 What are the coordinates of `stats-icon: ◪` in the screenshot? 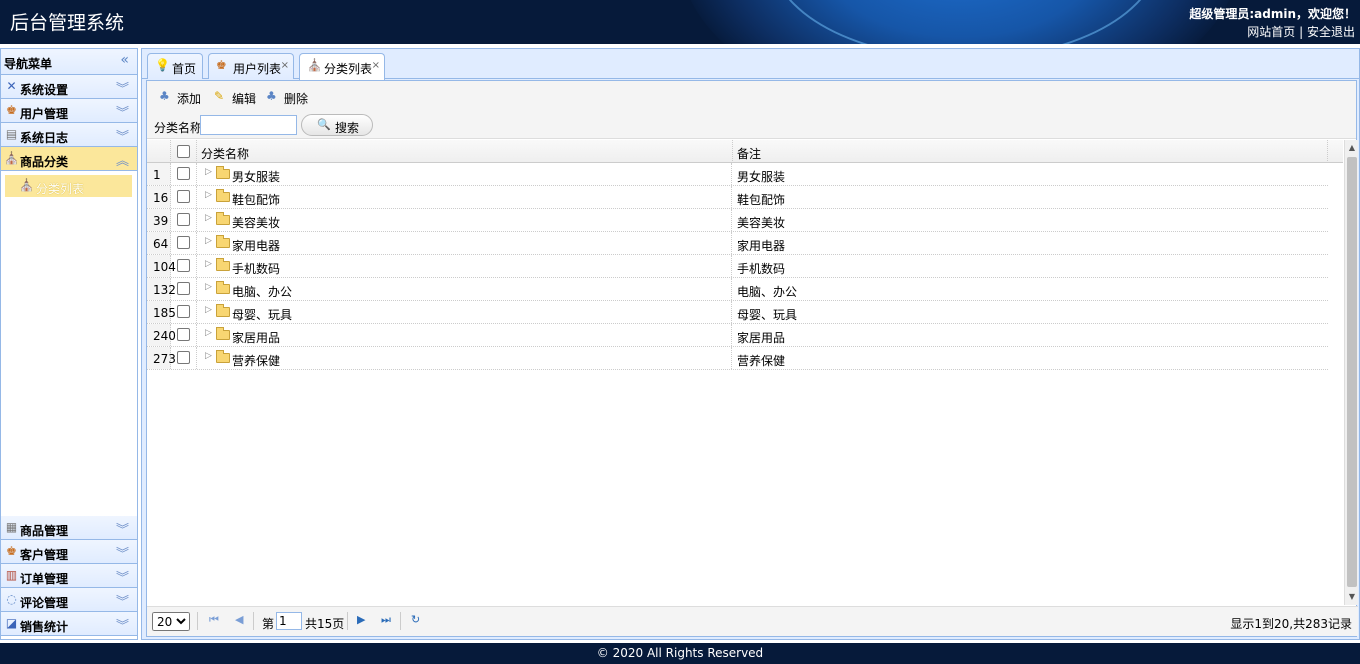 It's located at (11, 623).